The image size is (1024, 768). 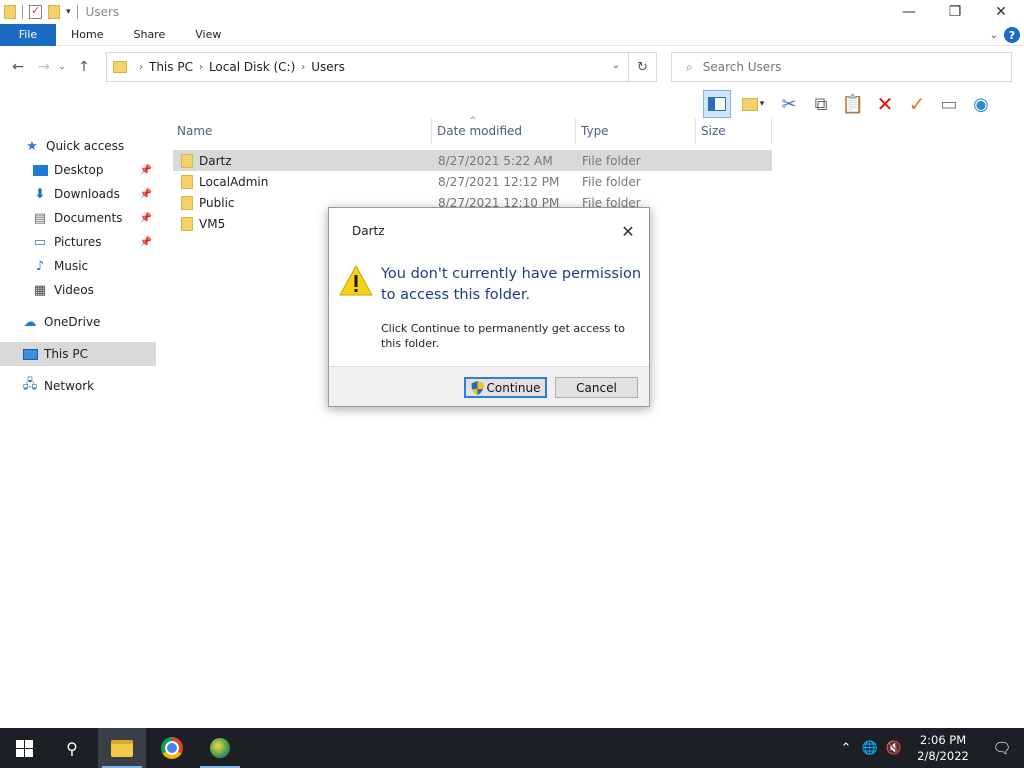 What do you see at coordinates (78, 194) in the screenshot?
I see `sidebar-item-downloads: ⬇ Downloads 📌` at bounding box center [78, 194].